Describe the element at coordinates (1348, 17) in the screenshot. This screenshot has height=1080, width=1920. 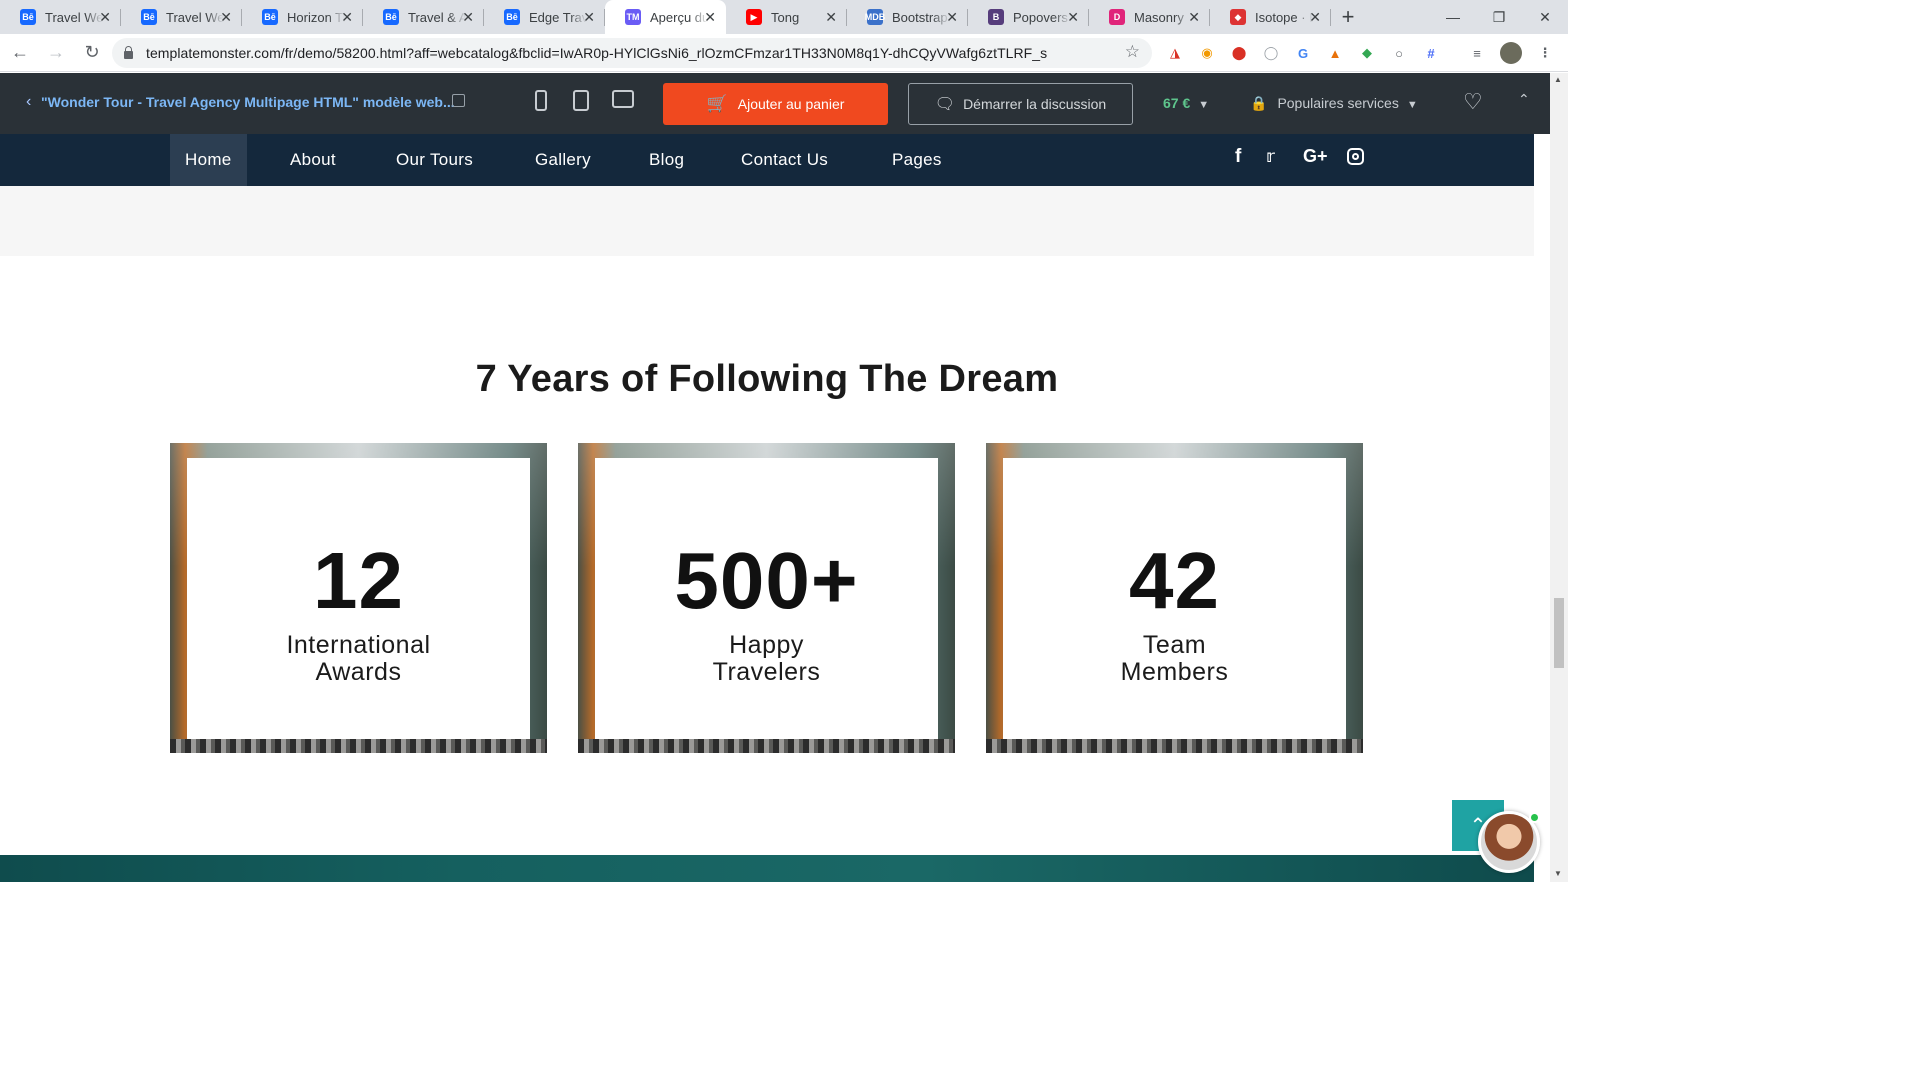
I see `new-tab-button: +` at that location.